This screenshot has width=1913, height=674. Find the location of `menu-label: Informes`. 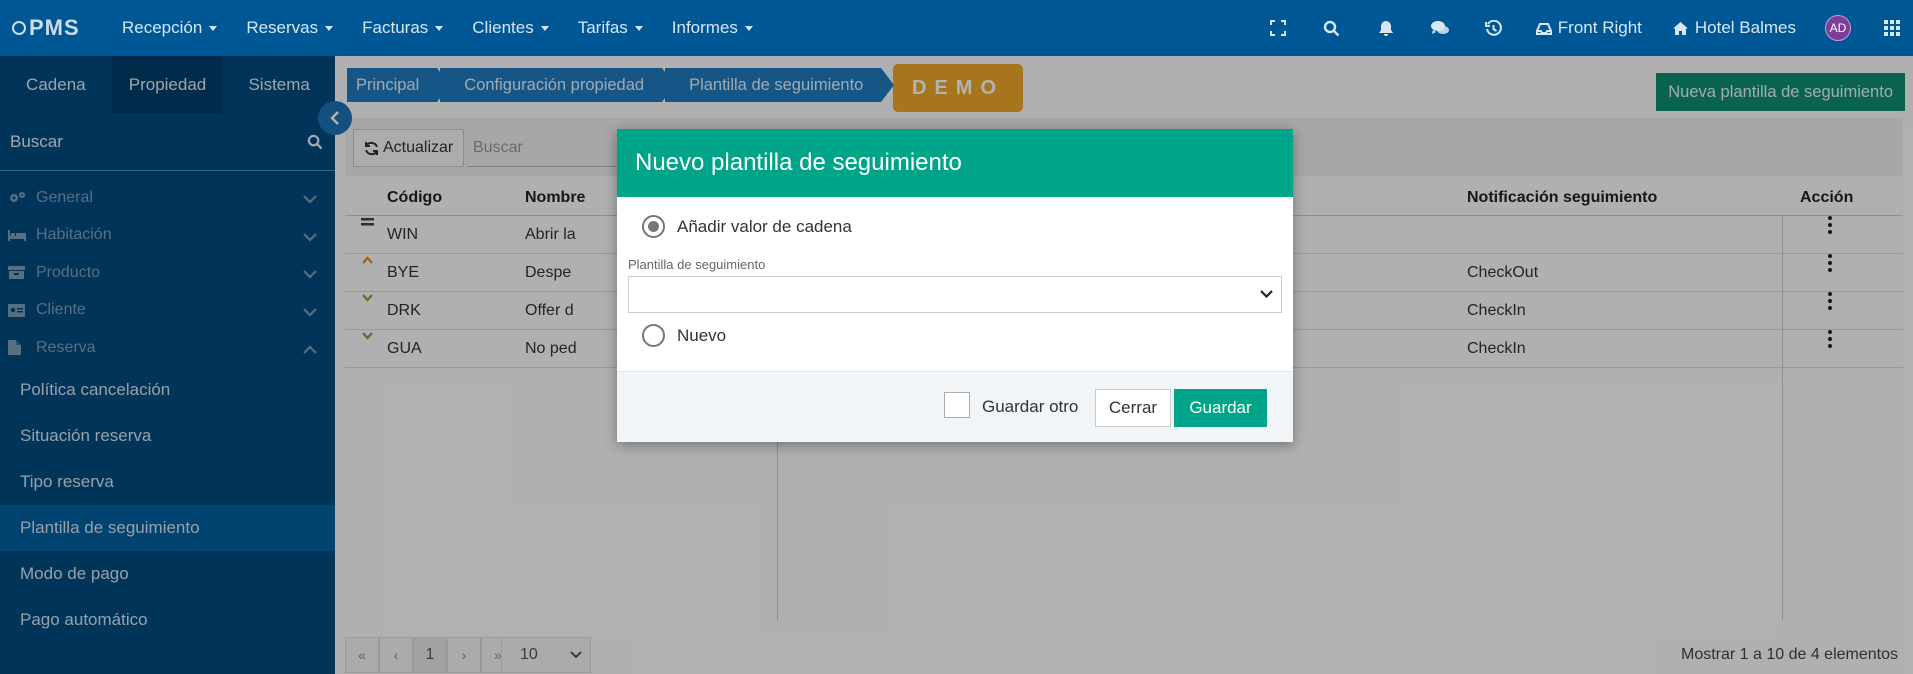

menu-label: Informes is located at coordinates (704, 27).